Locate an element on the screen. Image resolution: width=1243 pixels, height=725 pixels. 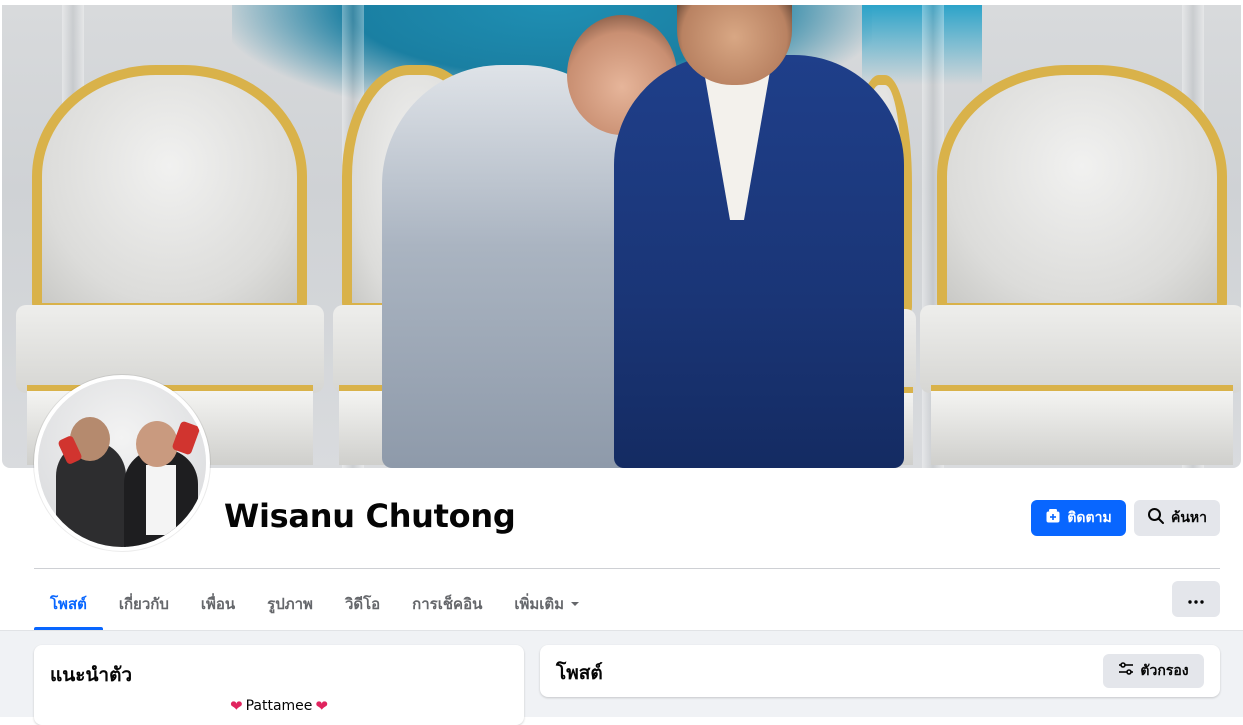
cover-chair-right is located at coordinates (1080, 265).